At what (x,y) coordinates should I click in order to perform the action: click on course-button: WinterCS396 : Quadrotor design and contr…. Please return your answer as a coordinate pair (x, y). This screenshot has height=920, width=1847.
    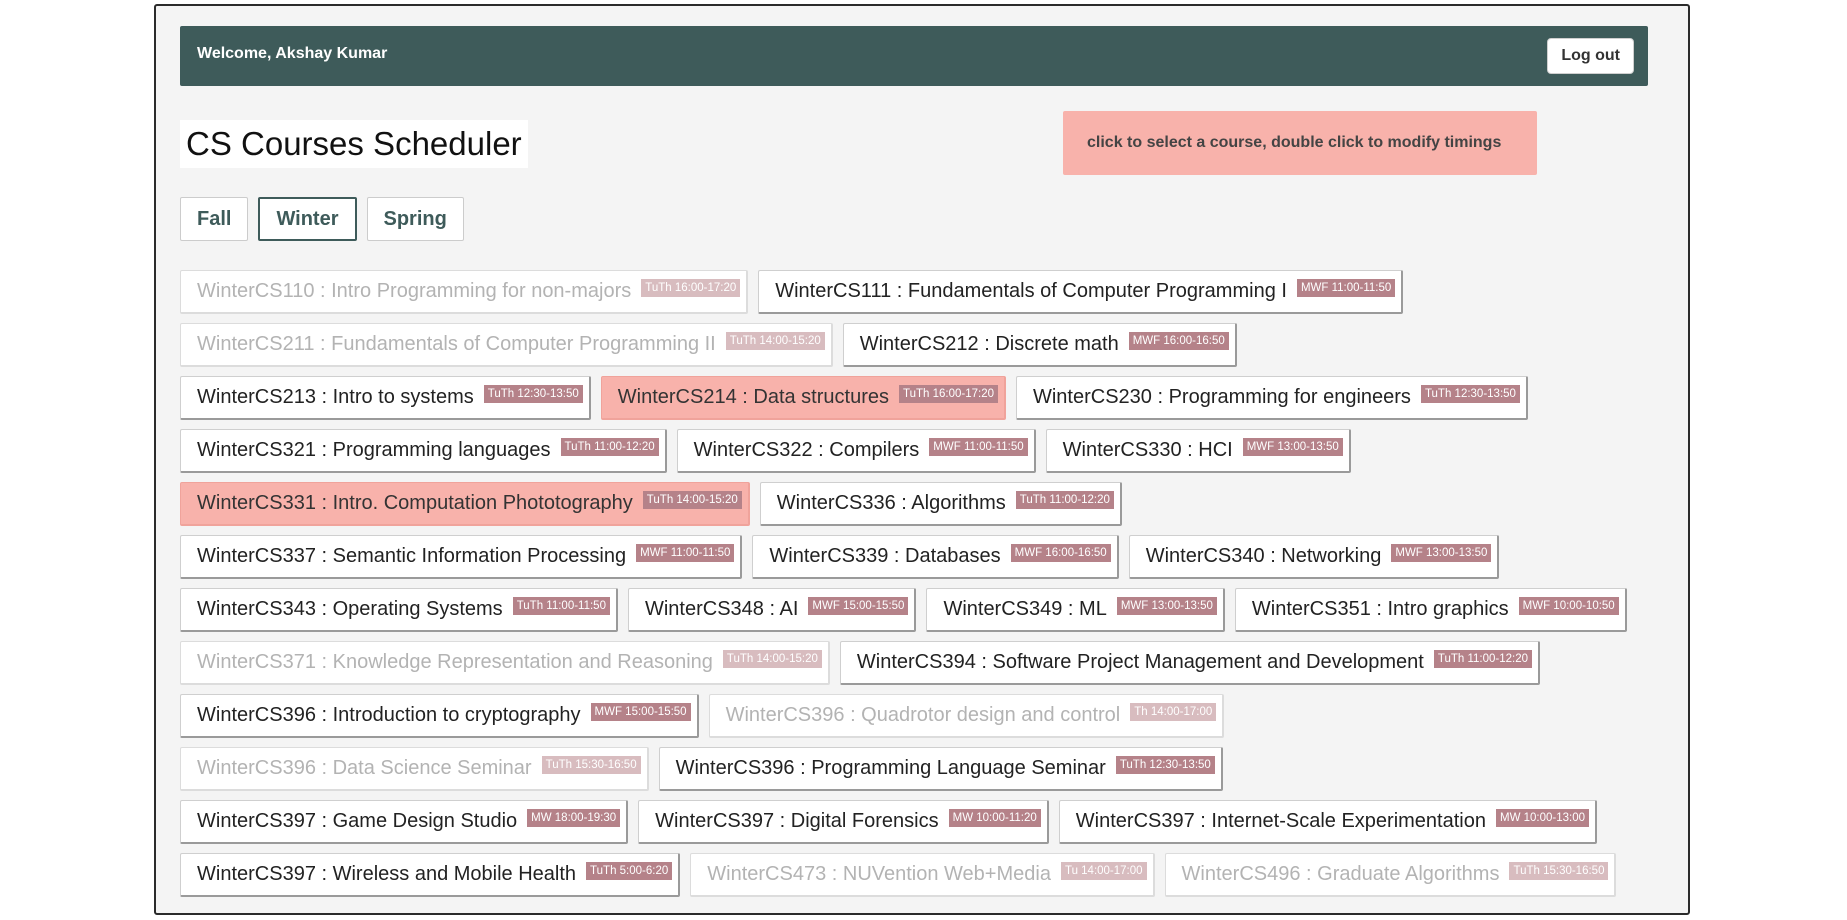
    Looking at the image, I should click on (966, 716).